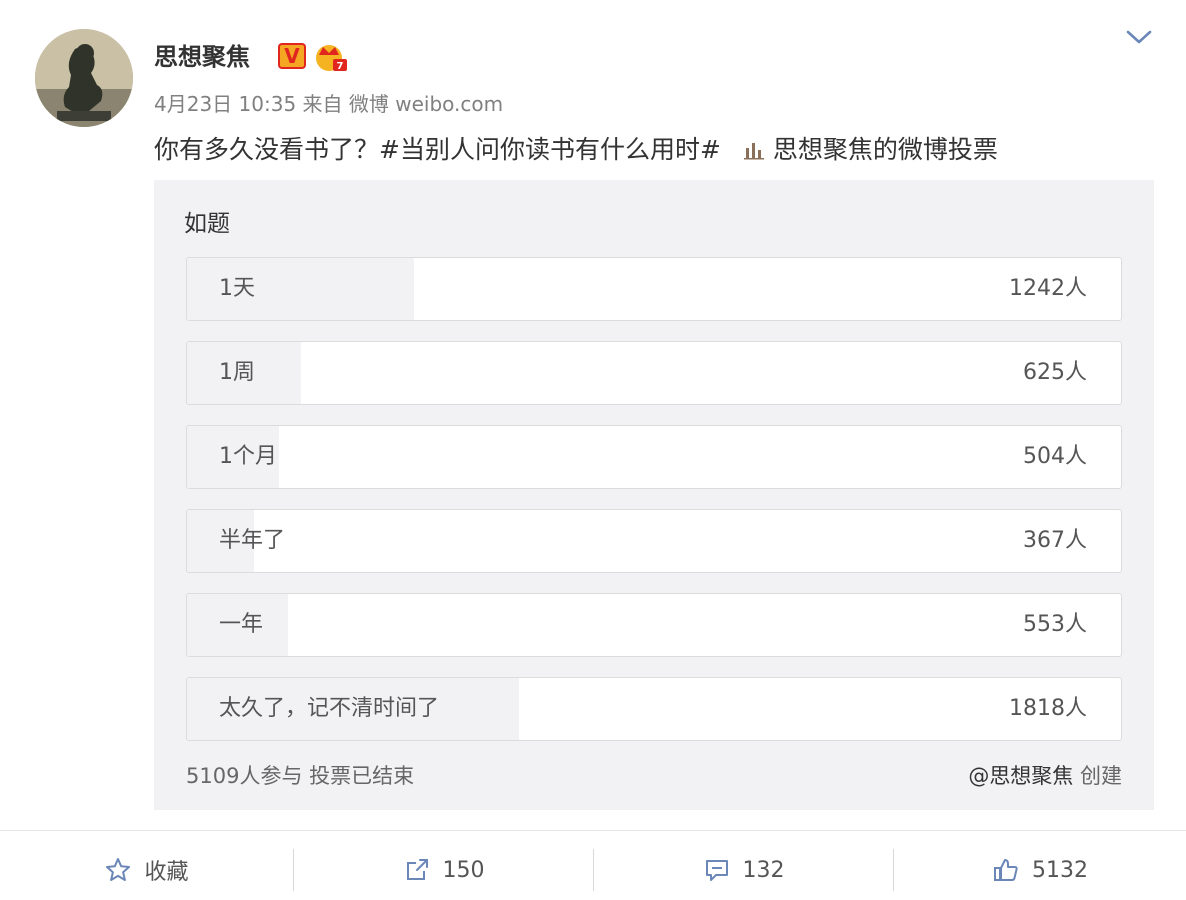 The height and width of the screenshot is (900, 1186). Describe the element at coordinates (292, 56) in the screenshot. I see `verified-badge-icon: V` at that location.